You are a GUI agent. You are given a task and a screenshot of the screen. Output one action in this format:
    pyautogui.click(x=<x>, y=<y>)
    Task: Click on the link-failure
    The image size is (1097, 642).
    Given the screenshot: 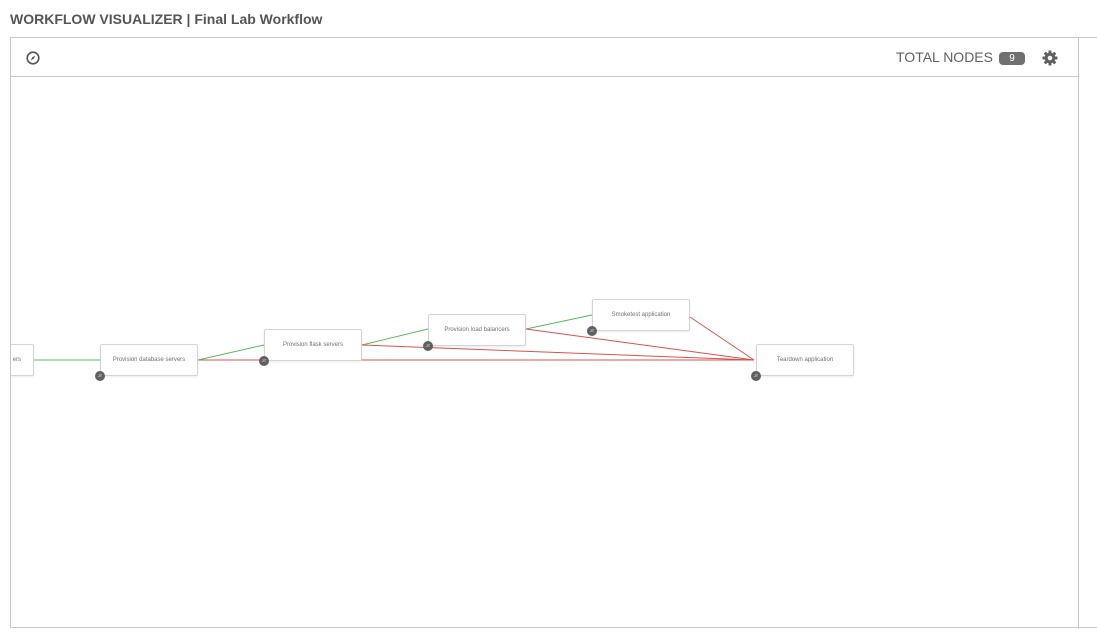 What is the action you would take?
    pyautogui.click(x=722, y=338)
    